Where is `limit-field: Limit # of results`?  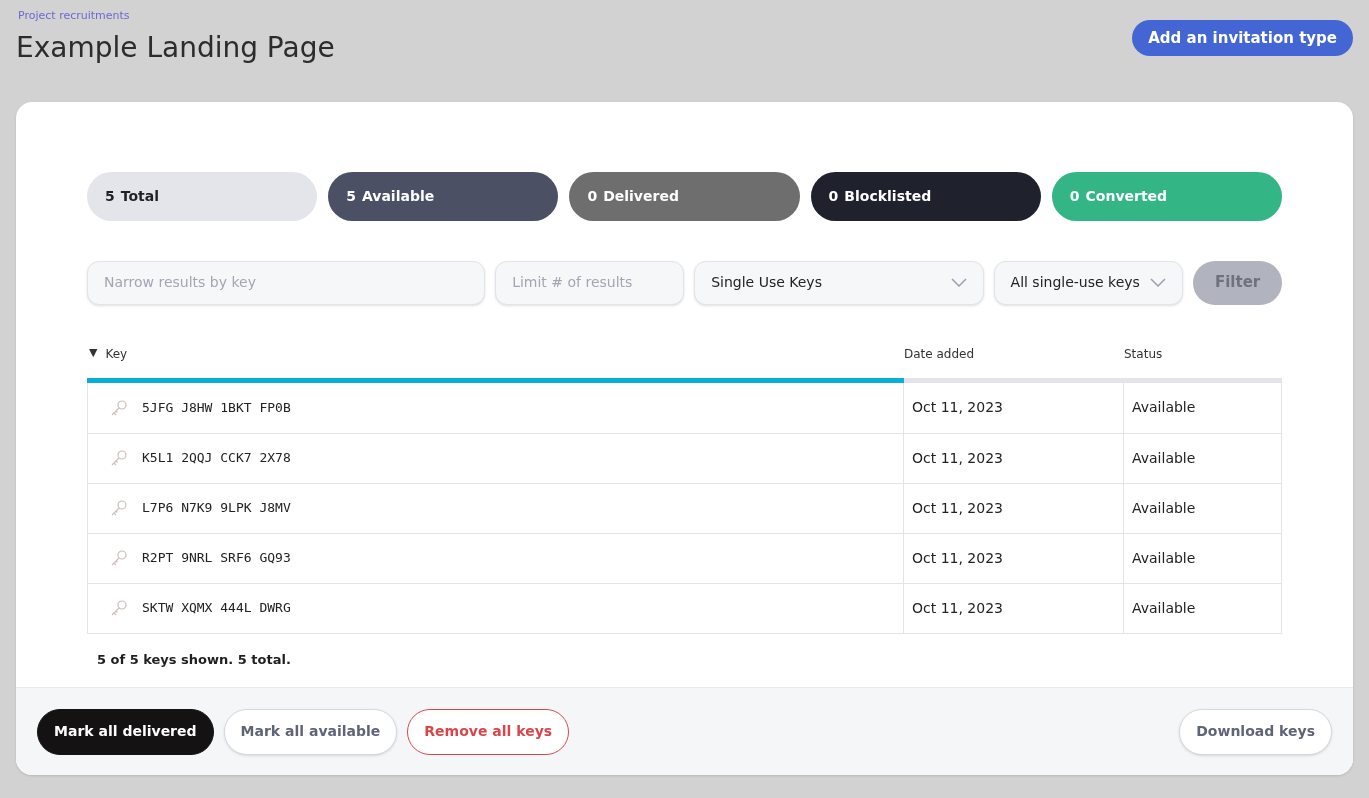 limit-field: Limit # of results is located at coordinates (590, 282).